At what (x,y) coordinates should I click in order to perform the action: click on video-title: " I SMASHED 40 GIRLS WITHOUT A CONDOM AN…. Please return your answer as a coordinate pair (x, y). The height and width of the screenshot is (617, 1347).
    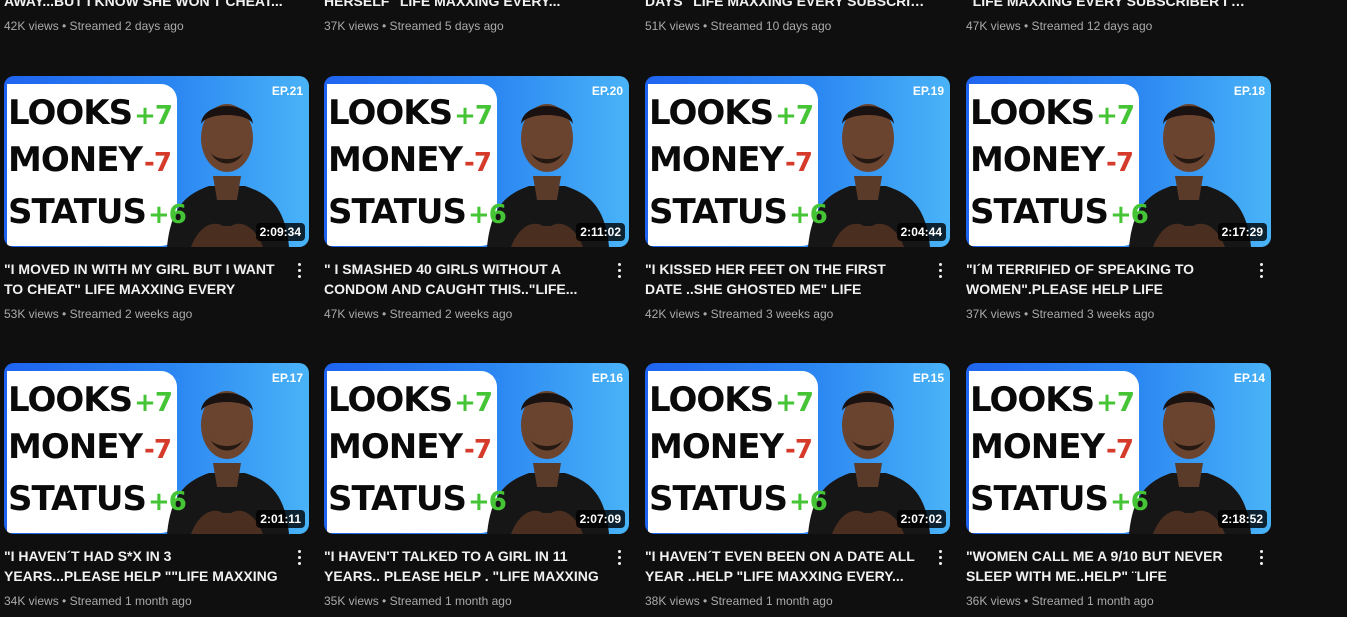
    Looking at the image, I should click on (461, 279).